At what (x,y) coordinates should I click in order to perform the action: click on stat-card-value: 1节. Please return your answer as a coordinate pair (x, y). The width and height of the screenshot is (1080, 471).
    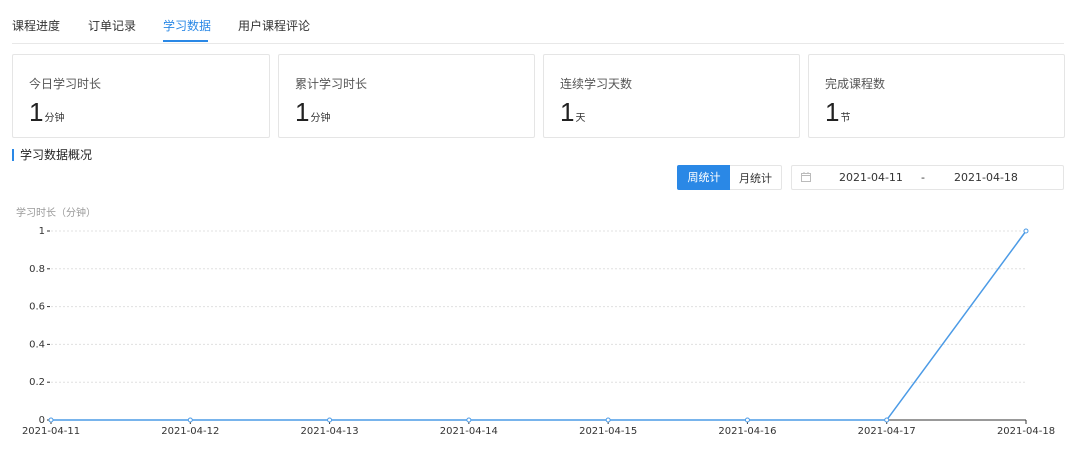
    Looking at the image, I should click on (837, 112).